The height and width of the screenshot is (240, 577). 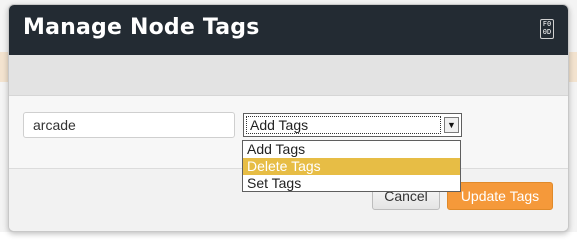 I want to click on action-select: Add Tags ▼, so click(x=352, y=125).